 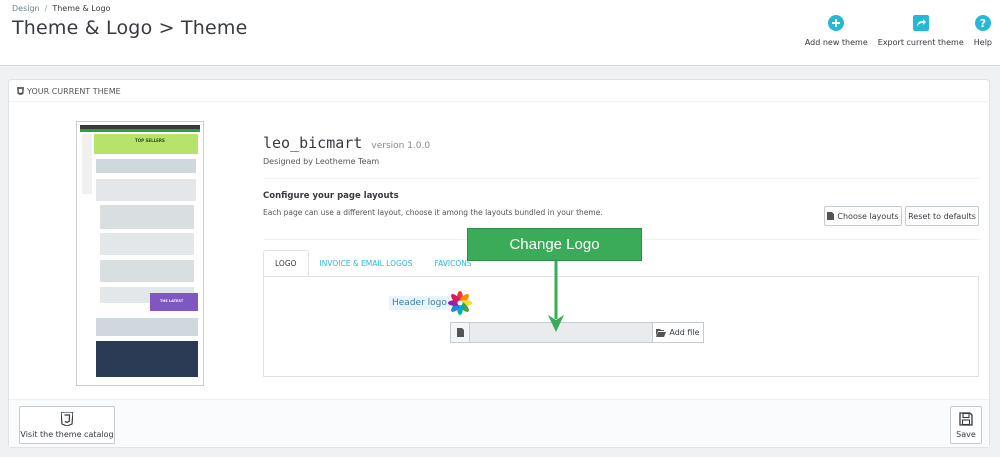 I want to click on theme-name-text: leo_bicmart, so click(x=313, y=143).